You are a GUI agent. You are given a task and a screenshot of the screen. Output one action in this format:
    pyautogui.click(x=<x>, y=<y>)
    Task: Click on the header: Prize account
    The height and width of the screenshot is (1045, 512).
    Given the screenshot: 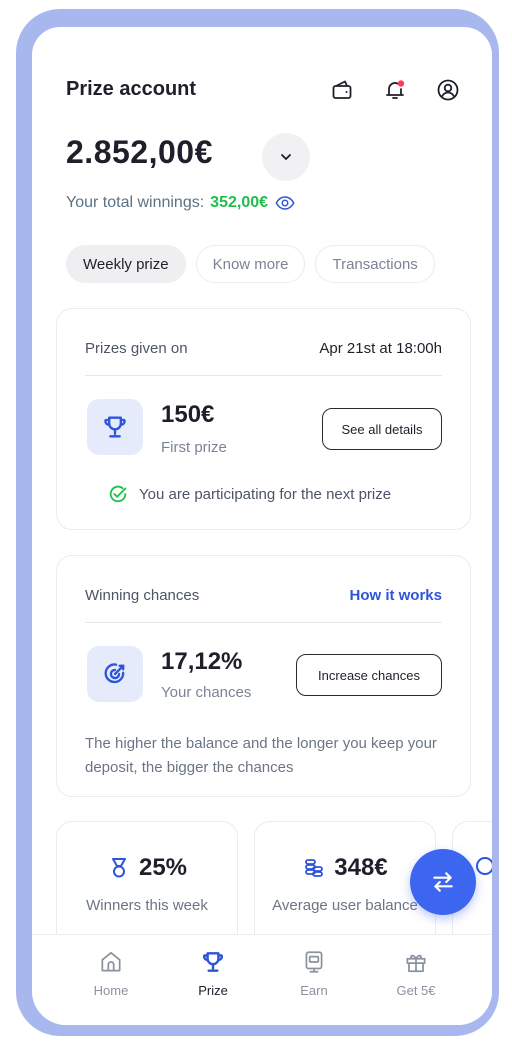 What is the action you would take?
    pyautogui.click(x=263, y=91)
    